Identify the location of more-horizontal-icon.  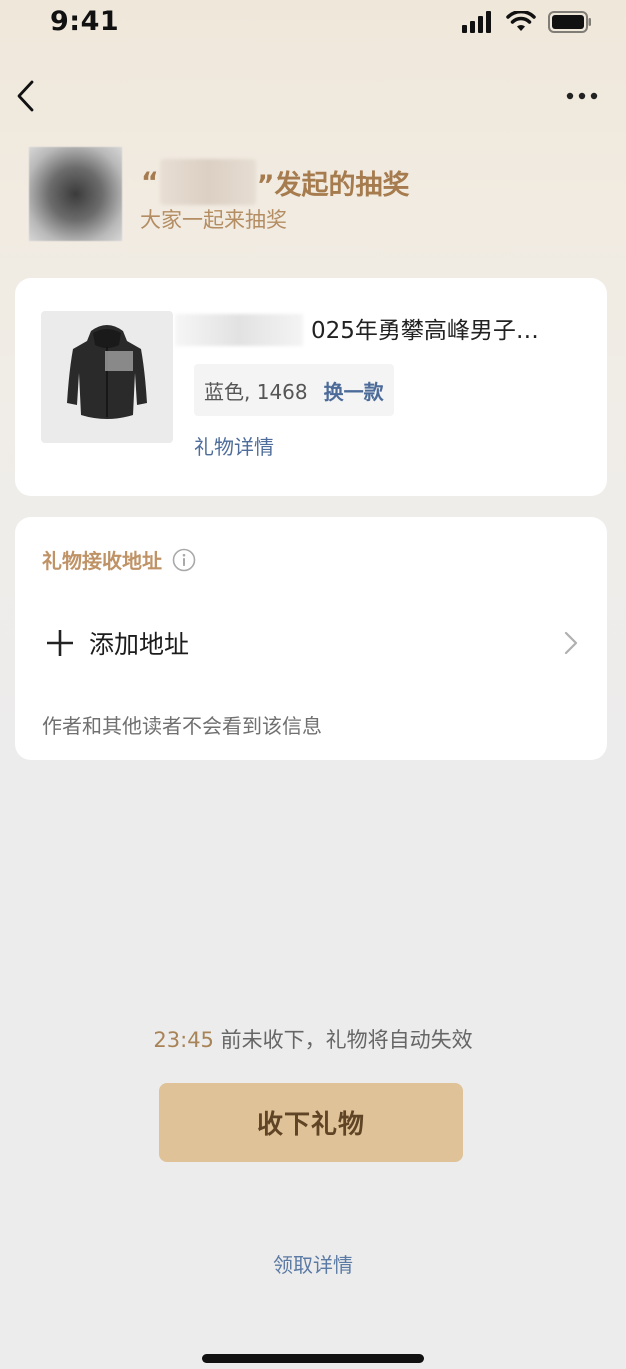
(582, 96).